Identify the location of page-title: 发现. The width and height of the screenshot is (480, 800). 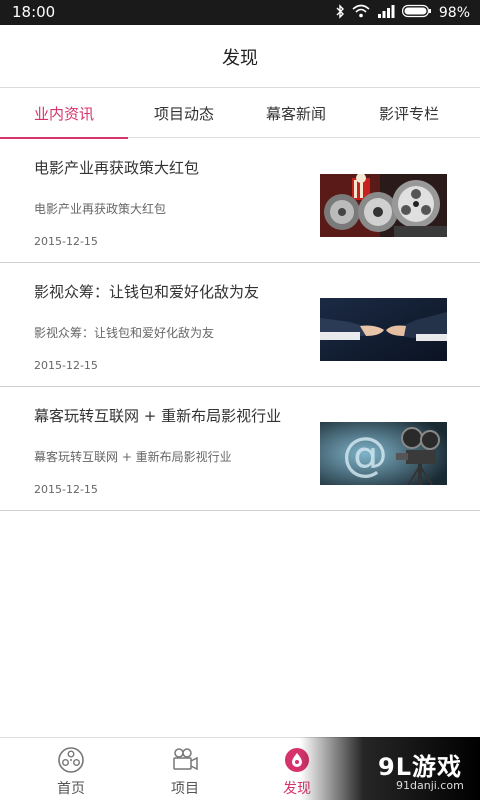
(240, 58).